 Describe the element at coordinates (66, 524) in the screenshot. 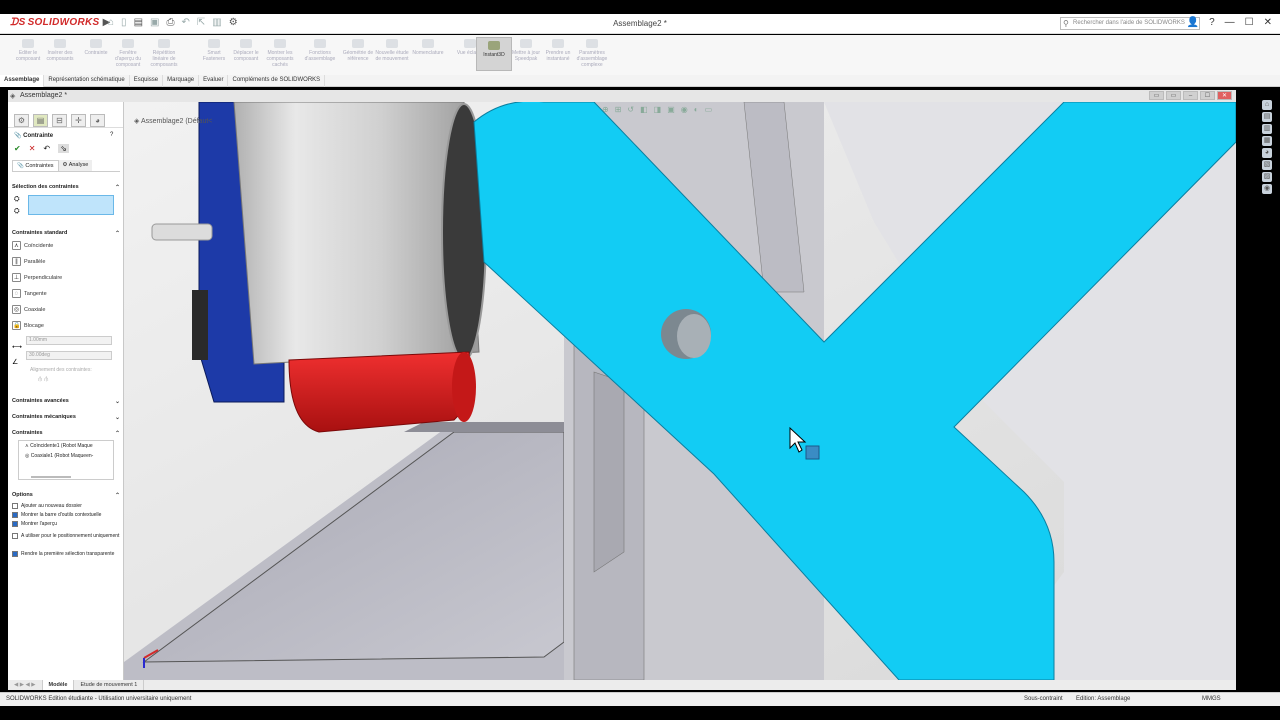

I see `option-checkbox-2: Montrer l'aperçu` at that location.